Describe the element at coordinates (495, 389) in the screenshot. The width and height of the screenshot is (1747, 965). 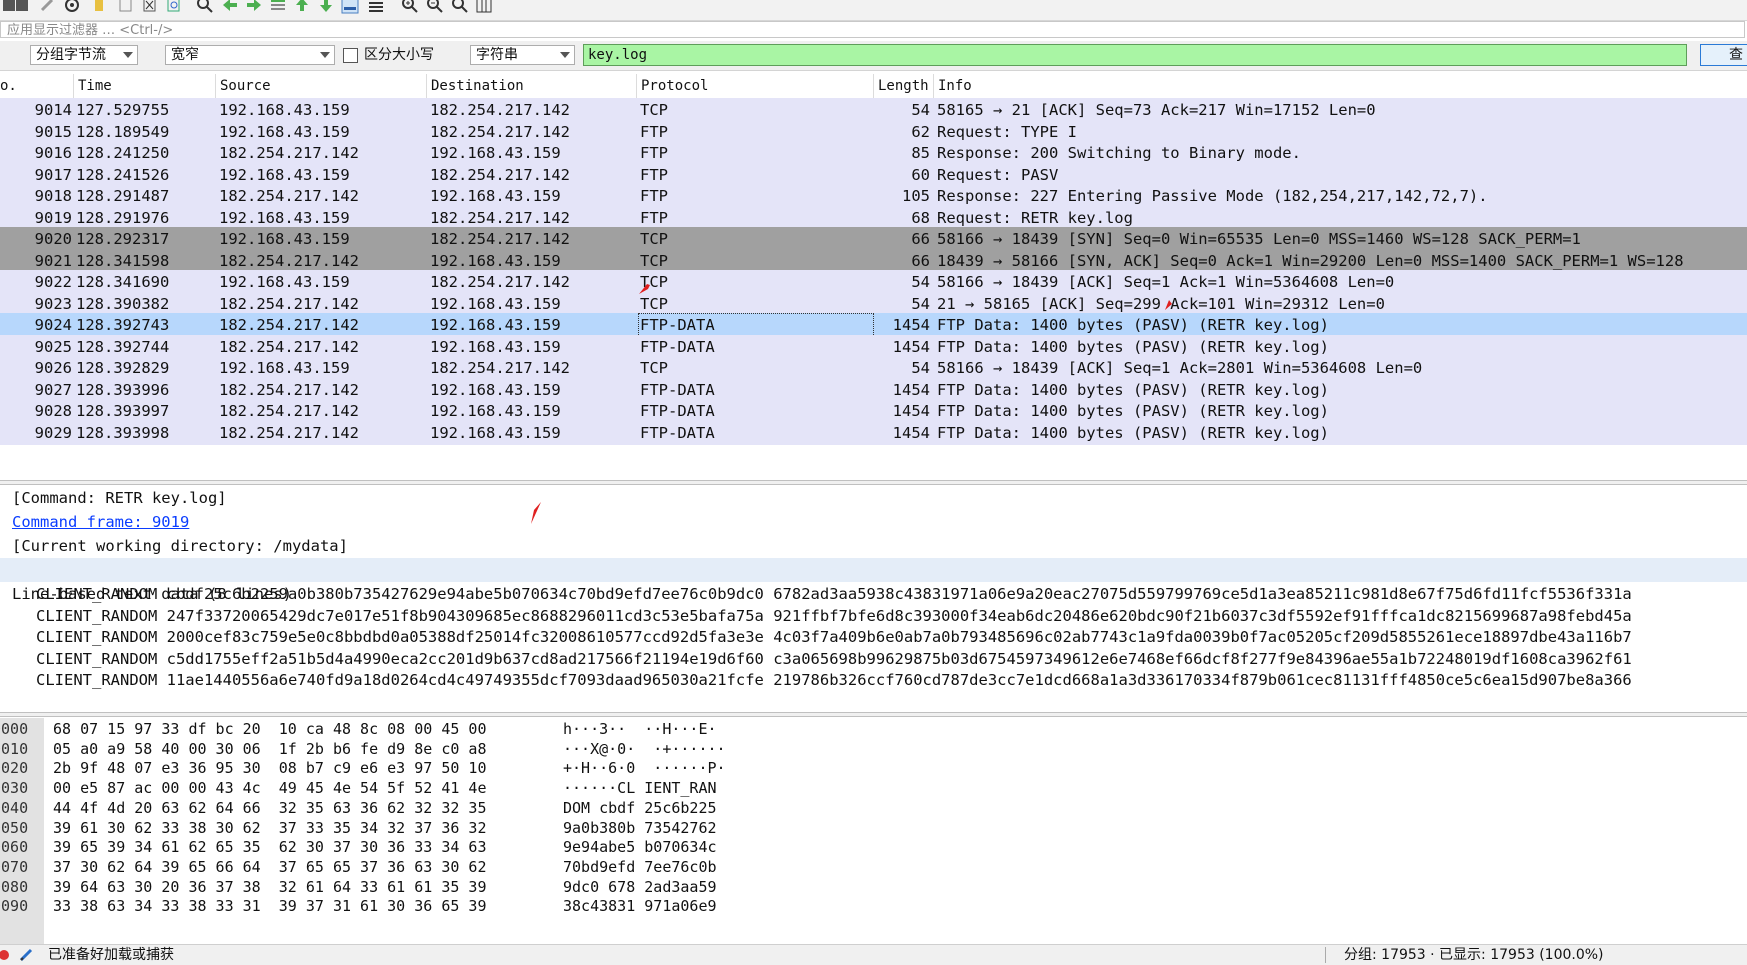
I see `packet-cell-dst: 192.168.43.159` at that location.